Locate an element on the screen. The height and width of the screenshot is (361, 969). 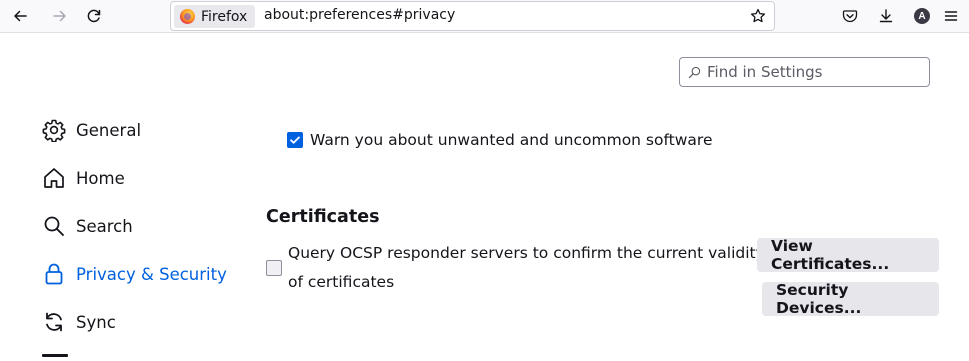
pocket-icon is located at coordinates (850, 16).